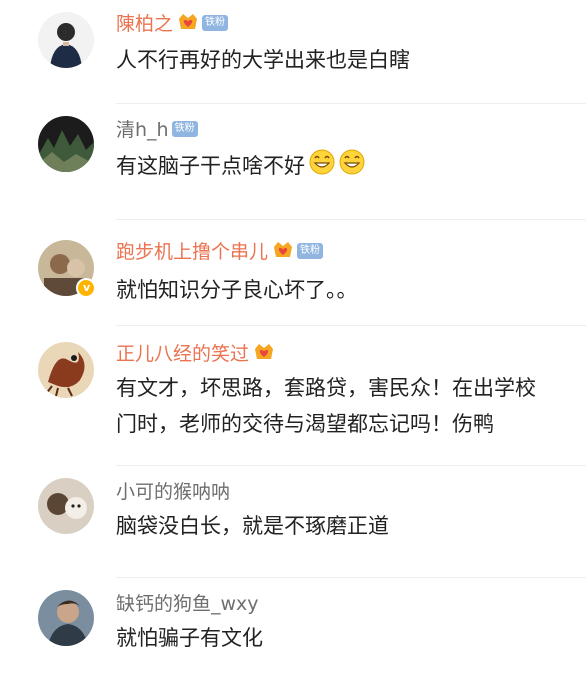  What do you see at coordinates (189, 638) in the screenshot?
I see `comment-text: 就怕骗子有文化` at bounding box center [189, 638].